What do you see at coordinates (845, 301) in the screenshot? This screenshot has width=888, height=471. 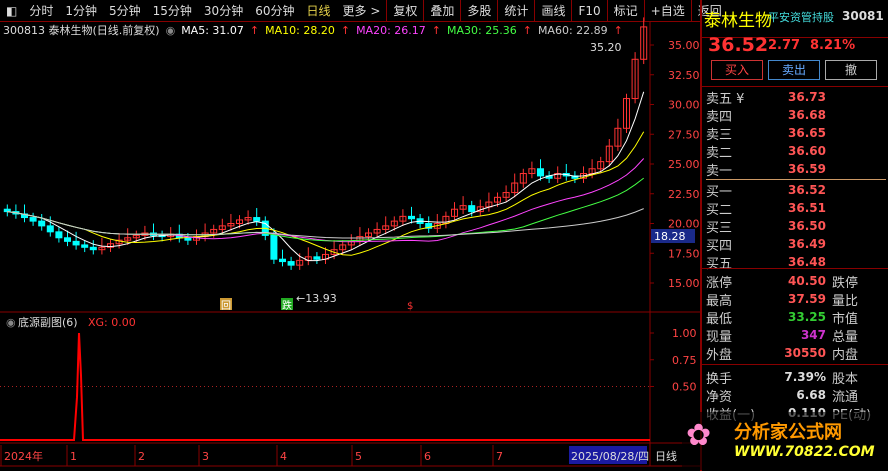 I see `stat-label-2: 量比` at bounding box center [845, 301].